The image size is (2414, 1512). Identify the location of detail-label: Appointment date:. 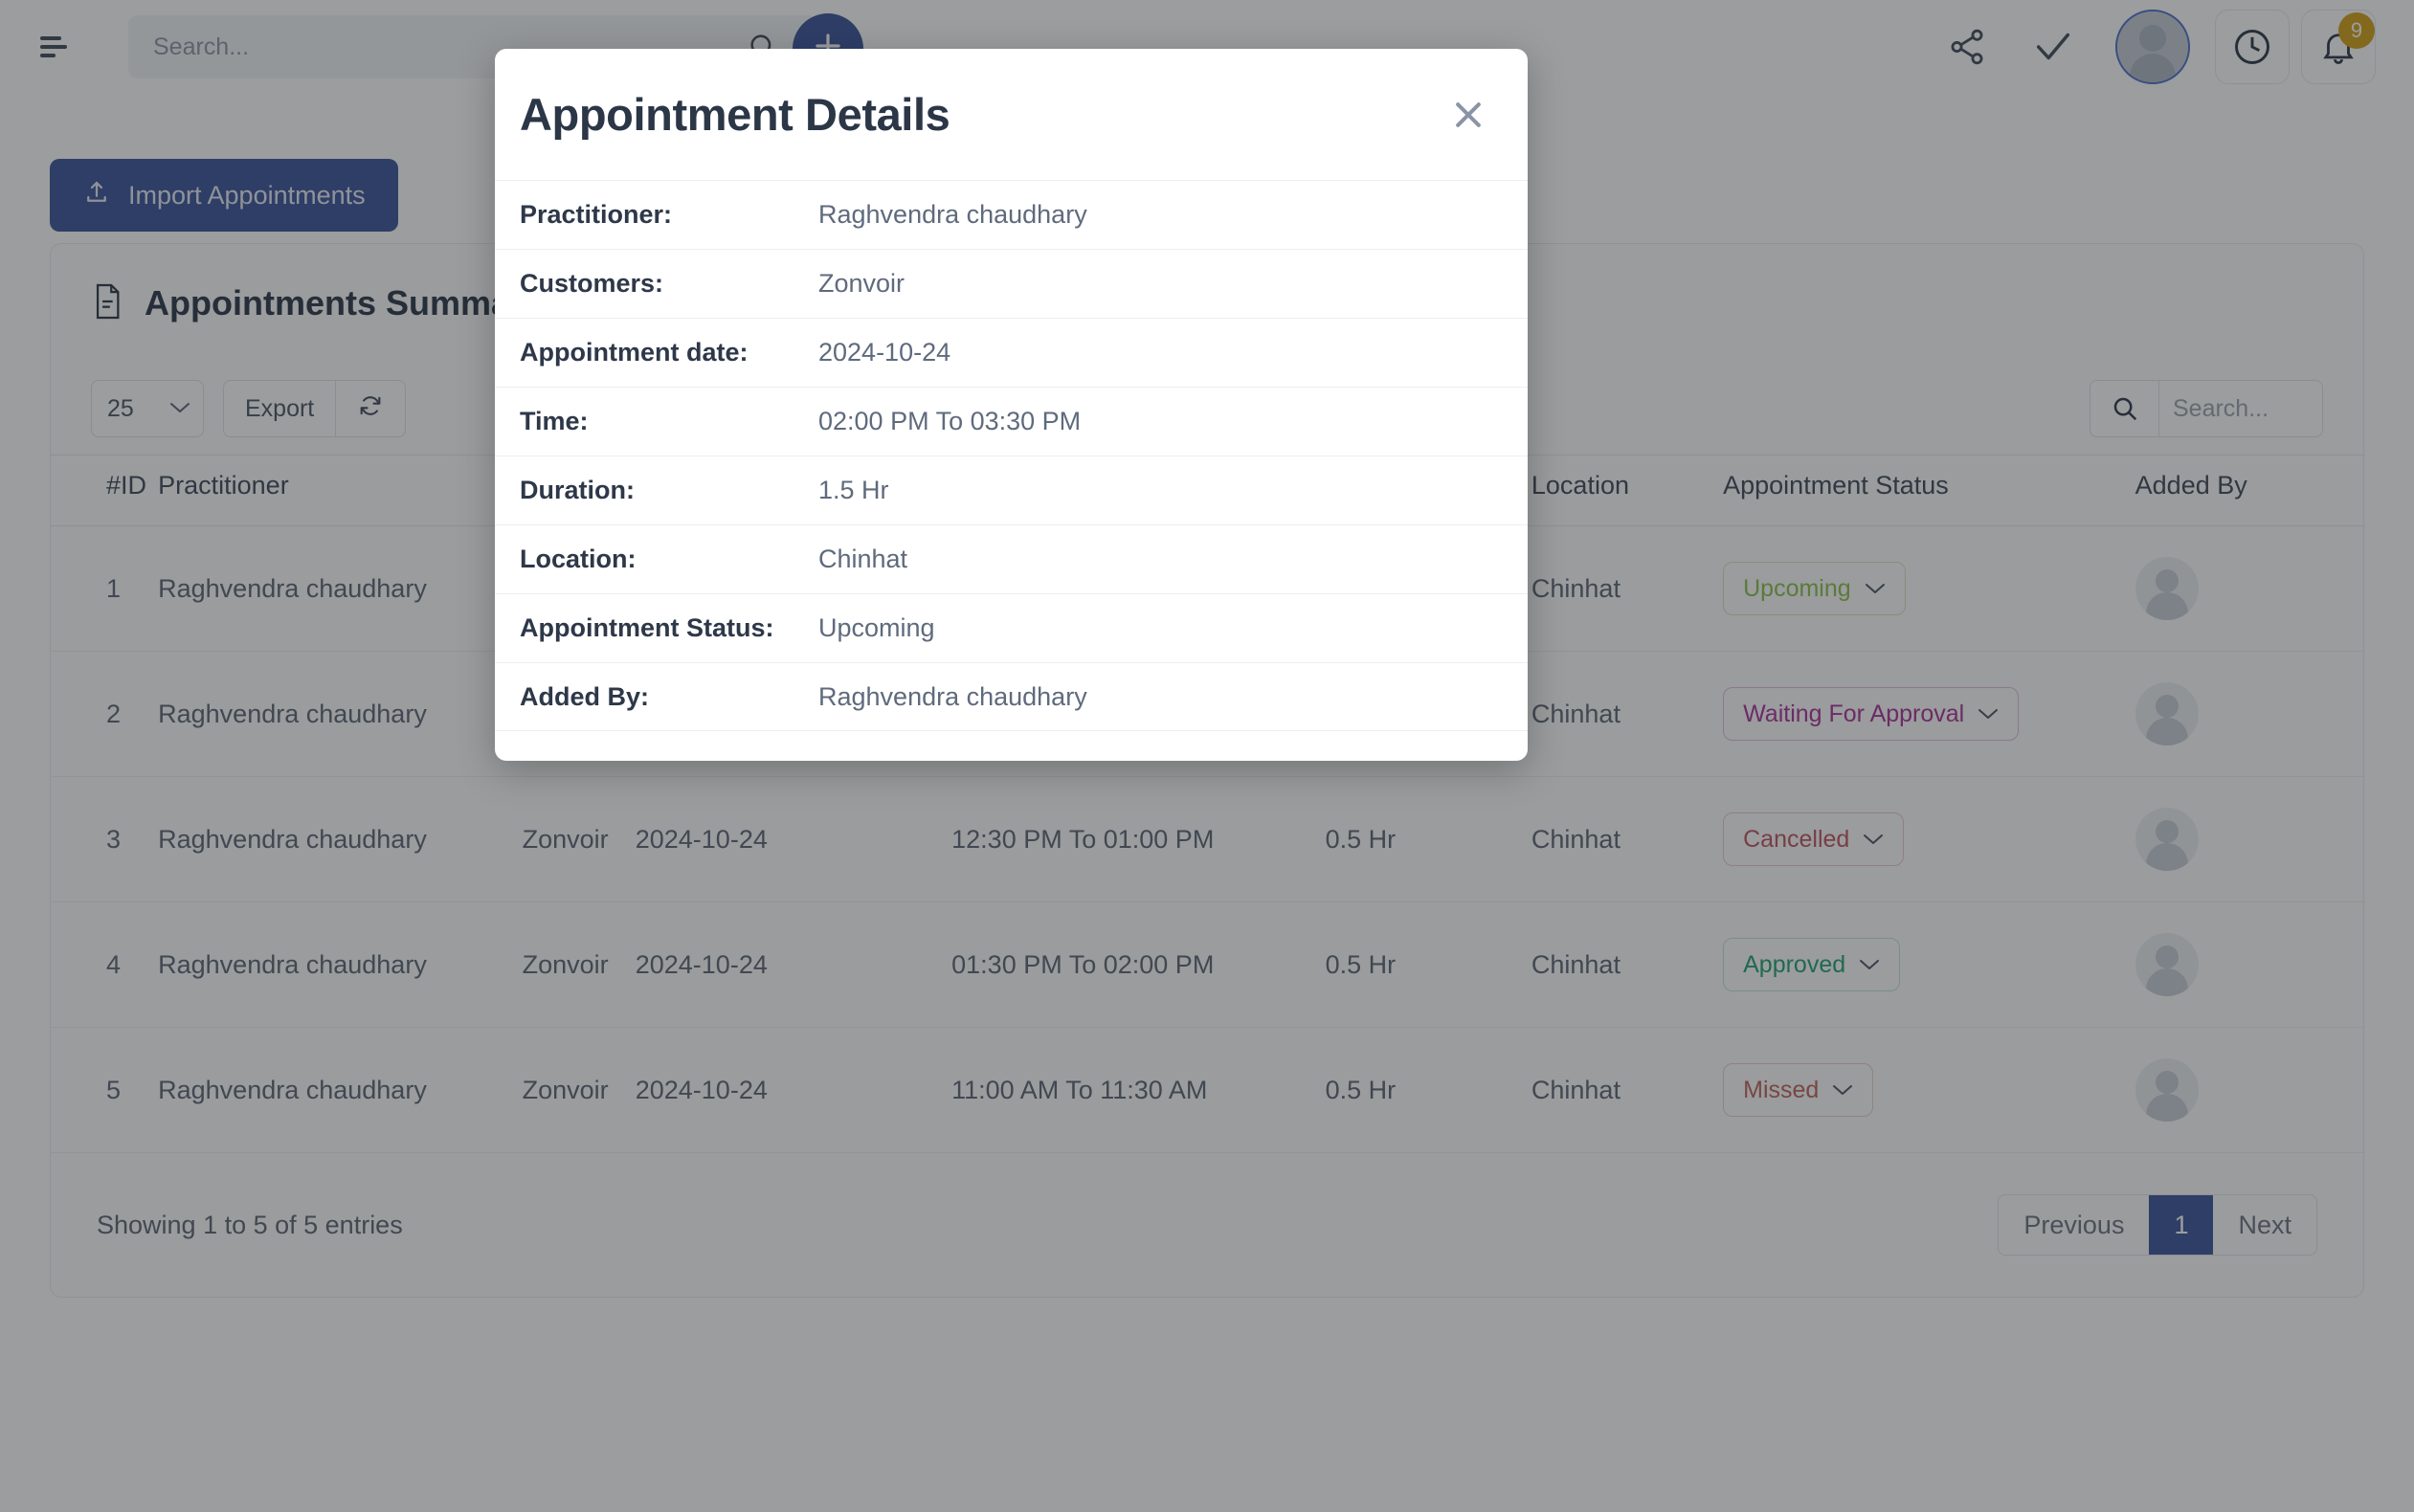
(634, 352).